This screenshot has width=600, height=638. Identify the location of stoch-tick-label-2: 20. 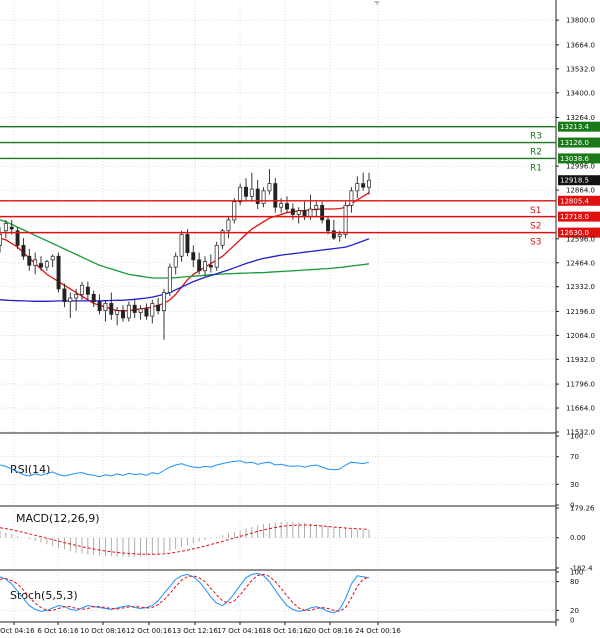
(574, 611).